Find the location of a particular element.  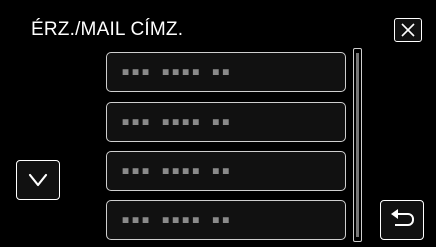

close-icon is located at coordinates (408, 30).